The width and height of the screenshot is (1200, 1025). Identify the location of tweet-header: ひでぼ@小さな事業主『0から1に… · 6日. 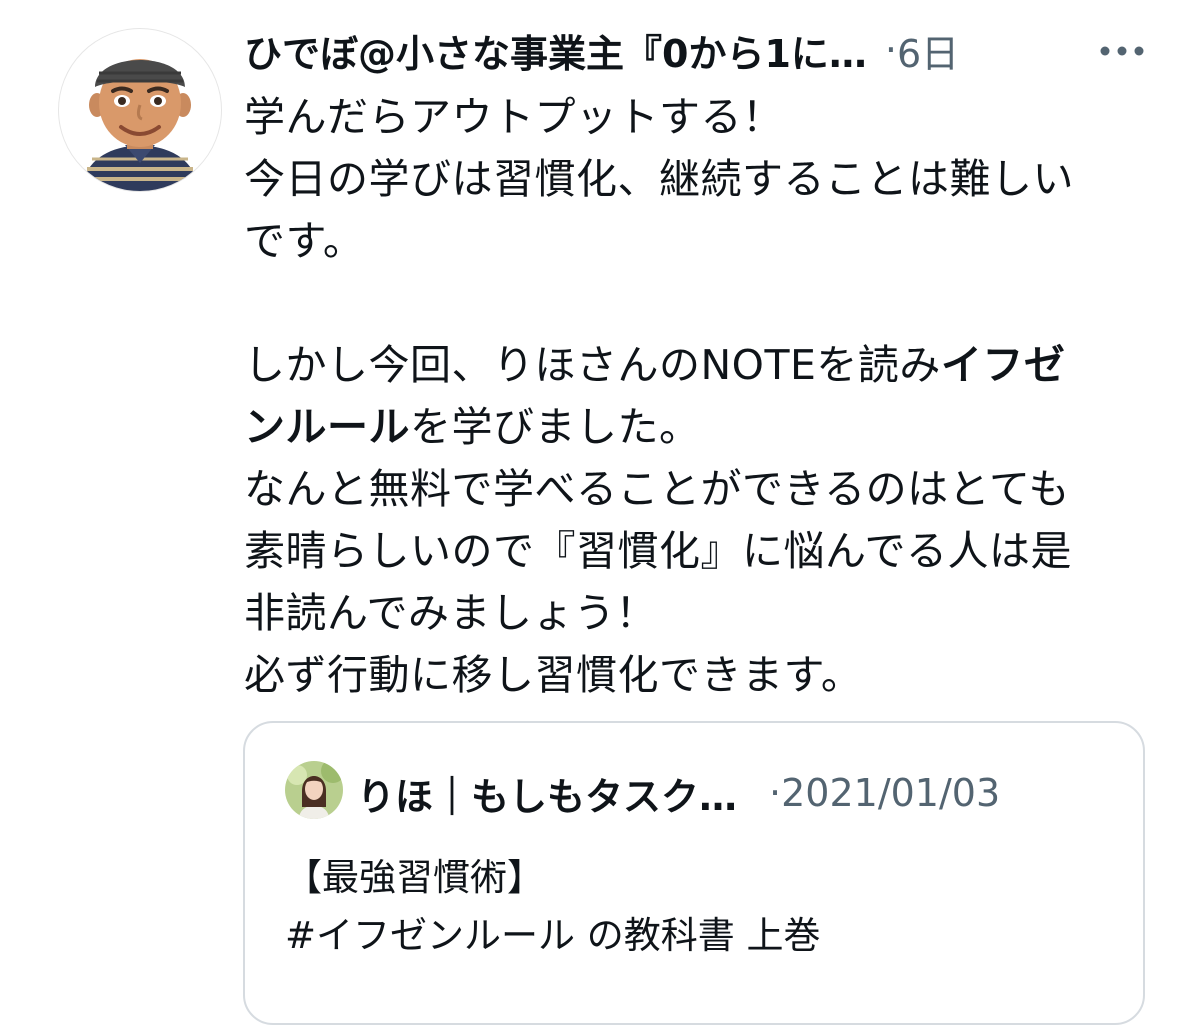
(704, 50).